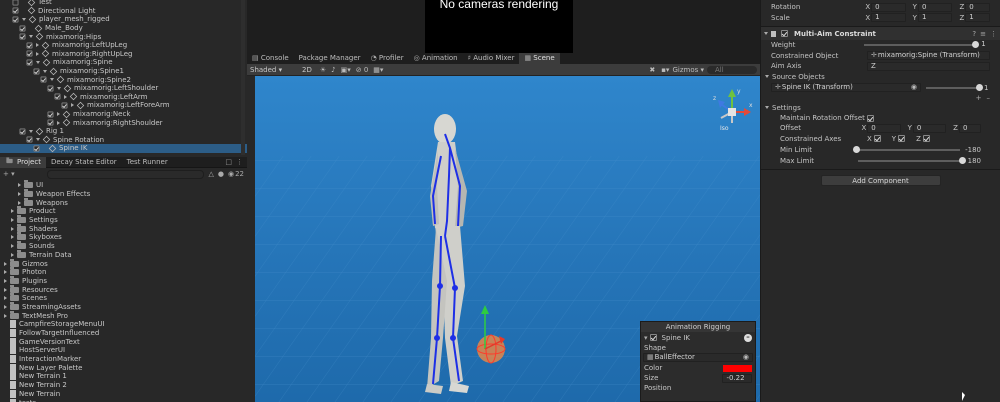  I want to click on axis-x-checkbox, so click(877, 138).